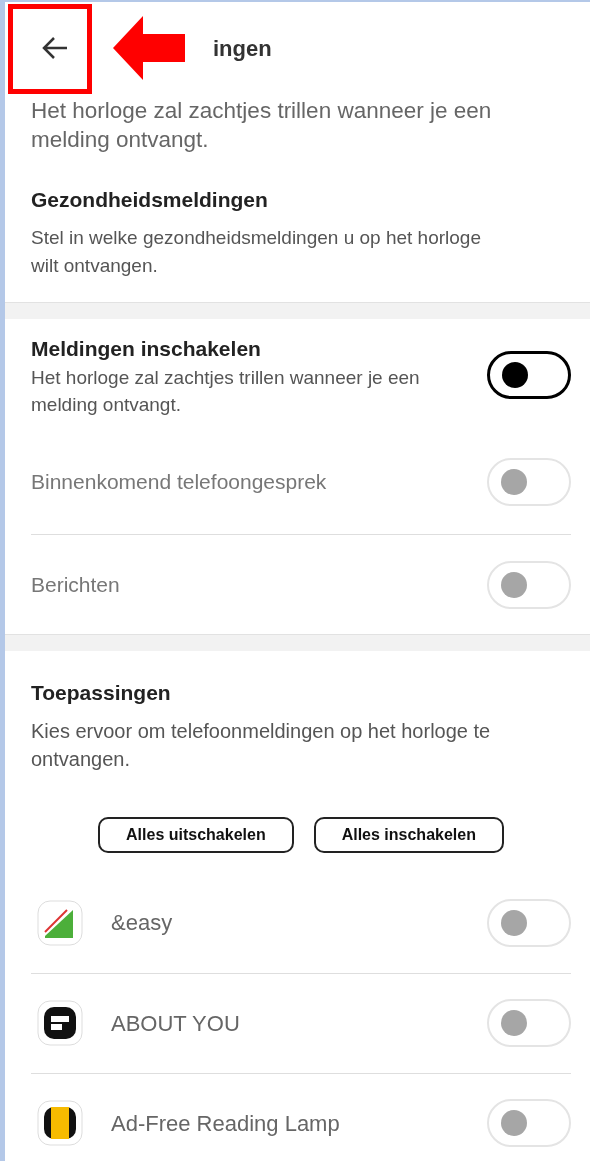  What do you see at coordinates (529, 375) in the screenshot?
I see `toggle-switch` at bounding box center [529, 375].